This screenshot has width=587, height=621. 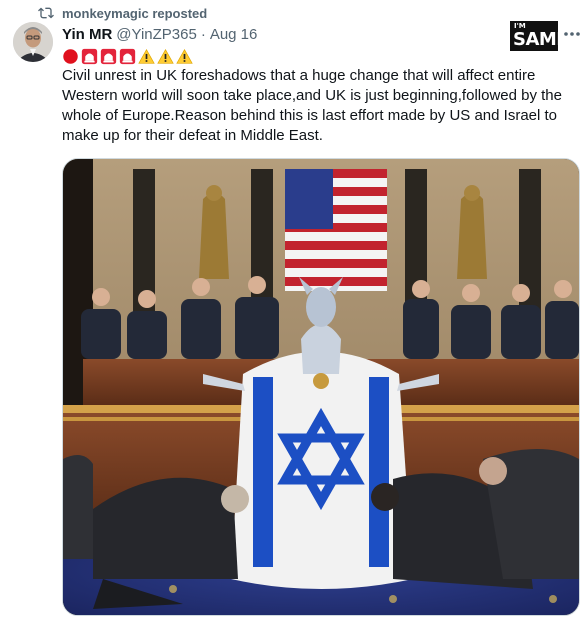 What do you see at coordinates (572, 34) in the screenshot?
I see `more-options-icon` at bounding box center [572, 34].